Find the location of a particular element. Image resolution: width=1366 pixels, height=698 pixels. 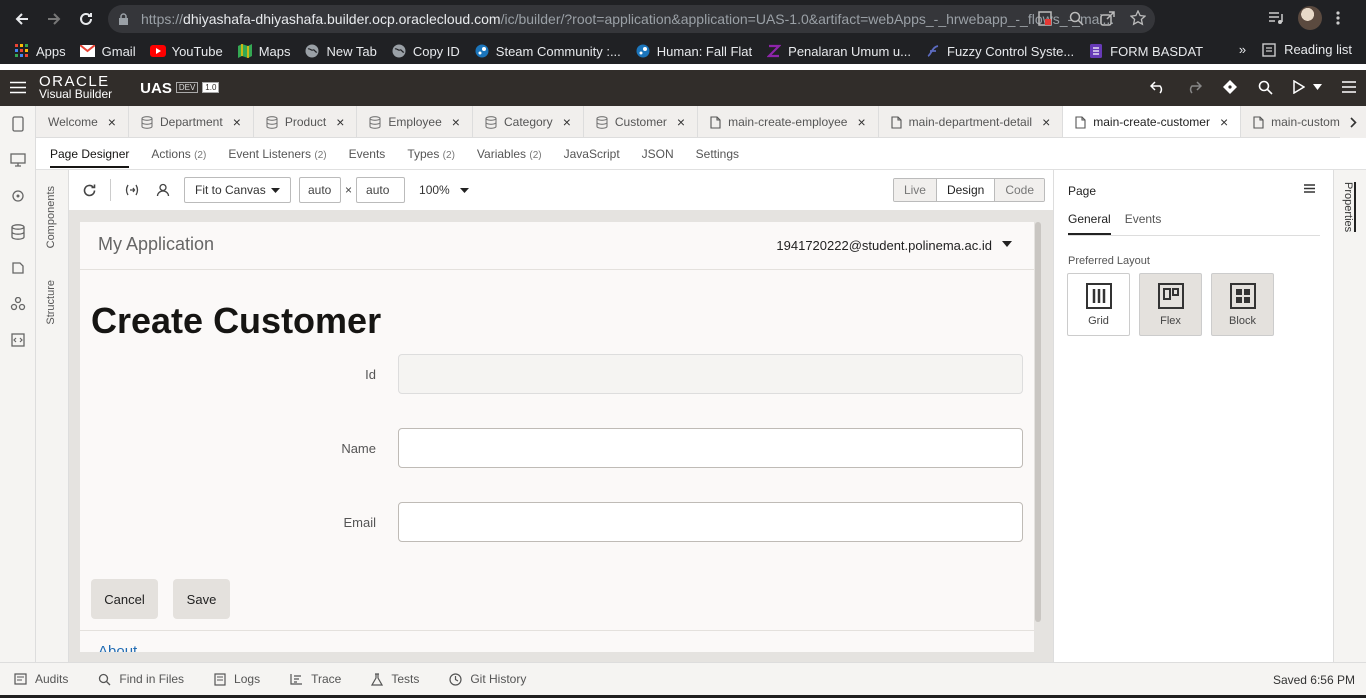

mobile-apps-icon is located at coordinates (17, 124).